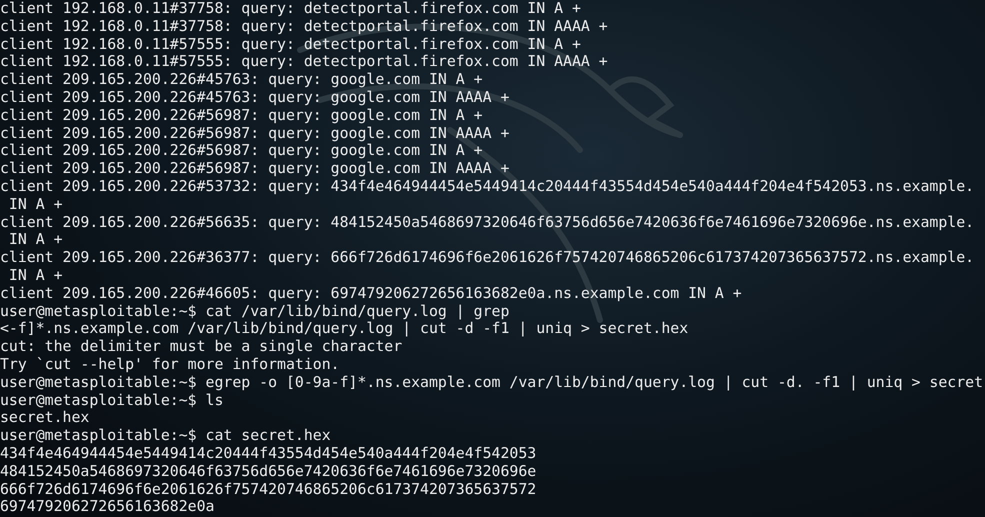  I want to click on terminal-line: client 192.168.0.11#37758: query: detectportal.firefox.com IN A +, so click(290, 9).